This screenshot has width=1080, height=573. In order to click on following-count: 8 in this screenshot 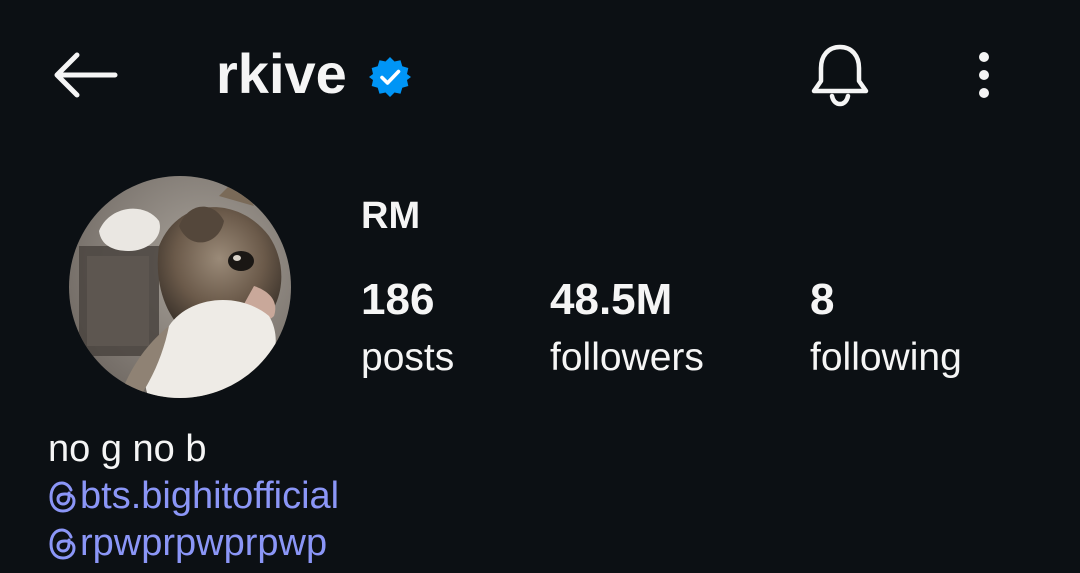, I will do `click(822, 299)`.